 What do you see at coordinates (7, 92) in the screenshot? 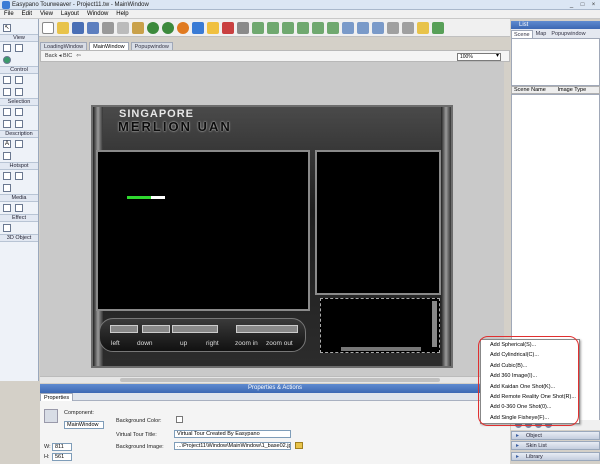
I see `combo-tool-icon` at bounding box center [7, 92].